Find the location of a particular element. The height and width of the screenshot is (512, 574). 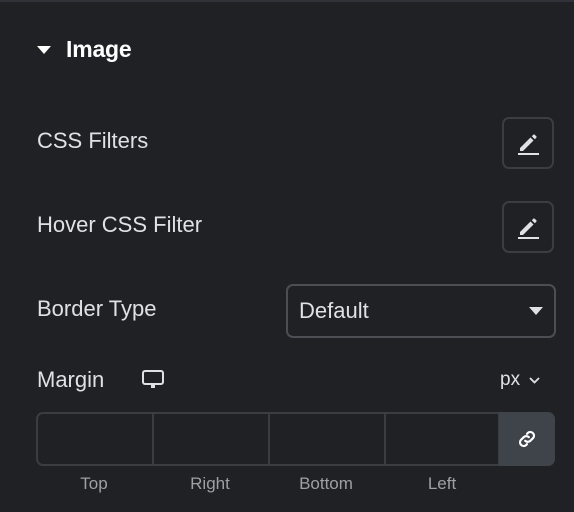

margin-unit-value: px is located at coordinates (510, 379).